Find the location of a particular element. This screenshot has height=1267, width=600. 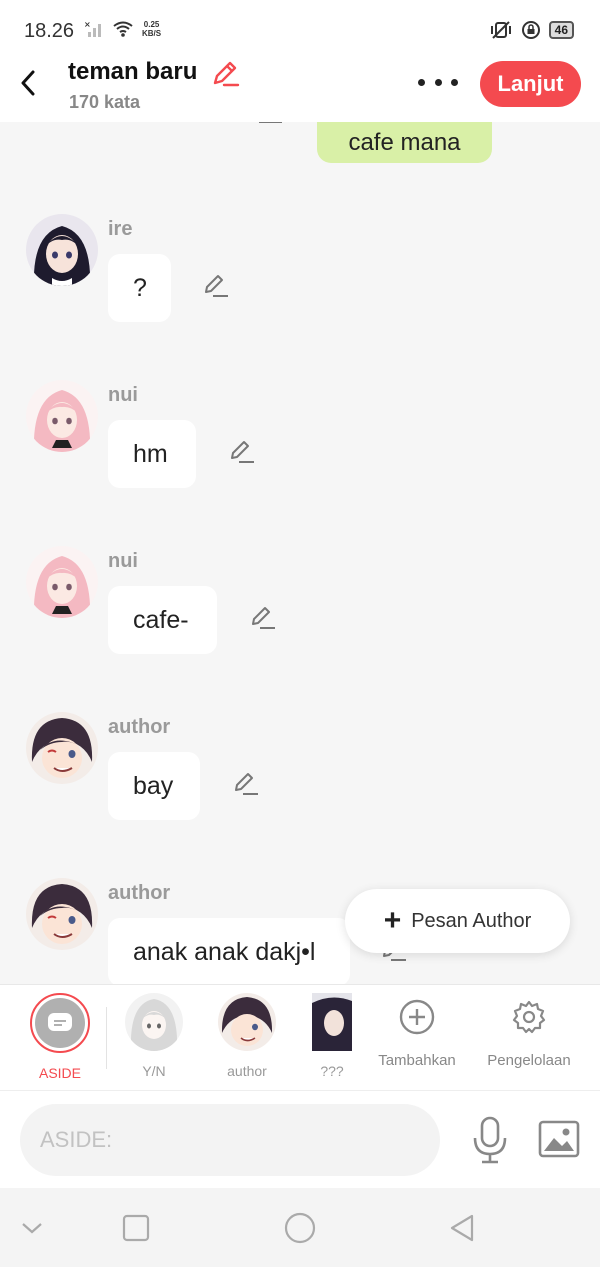

character-label: ASIDE is located at coordinates (59, 1073).